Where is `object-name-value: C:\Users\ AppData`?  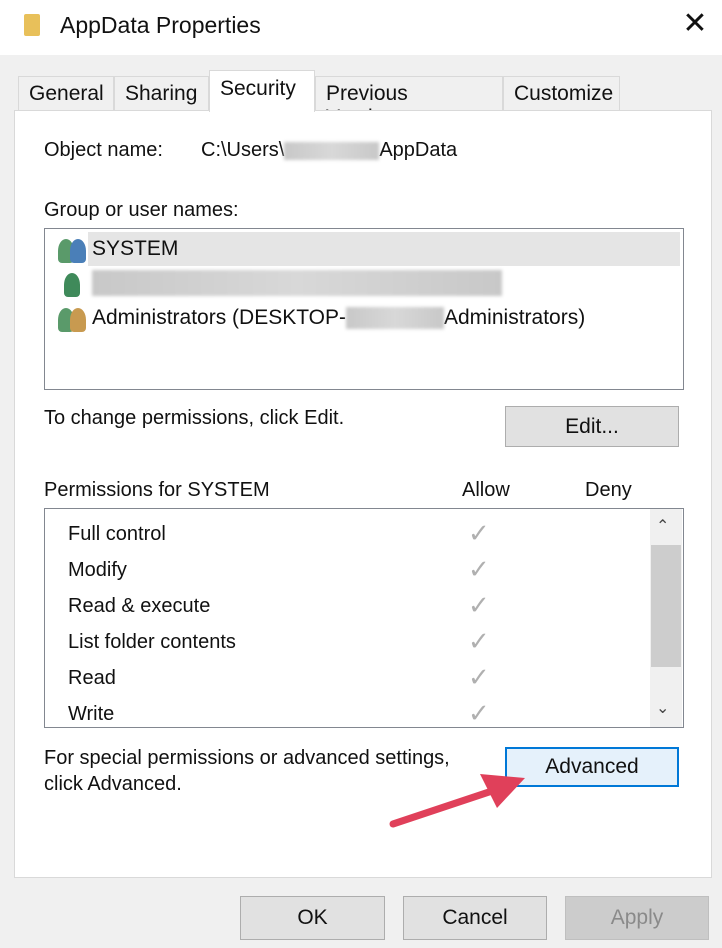
object-name-value: C:\Users\ AppData is located at coordinates (329, 150).